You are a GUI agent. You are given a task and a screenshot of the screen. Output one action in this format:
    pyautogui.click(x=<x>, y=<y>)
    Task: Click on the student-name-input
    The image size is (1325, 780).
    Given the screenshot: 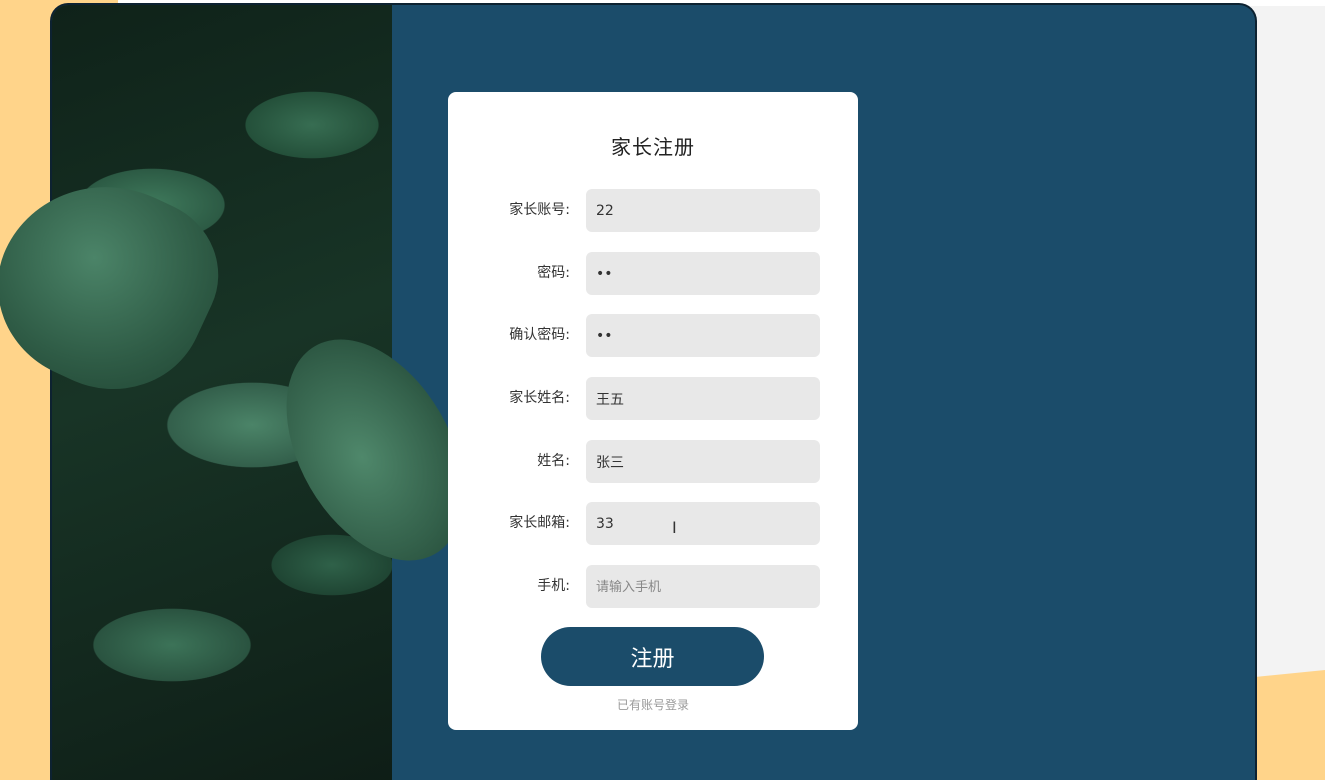 What is the action you would take?
    pyautogui.click(x=703, y=461)
    